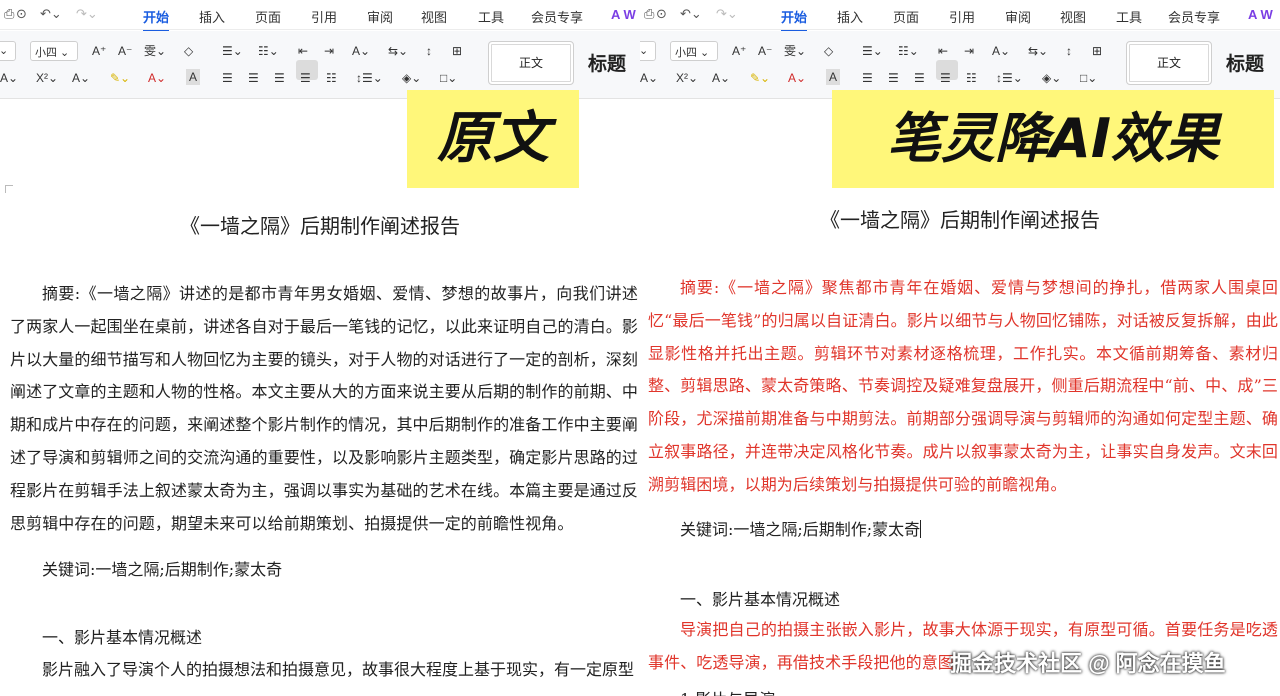 This screenshot has width=1280, height=696. Describe the element at coordinates (727, 691) in the screenshot. I see `subsection-heading: 1.影片与导演` at that location.